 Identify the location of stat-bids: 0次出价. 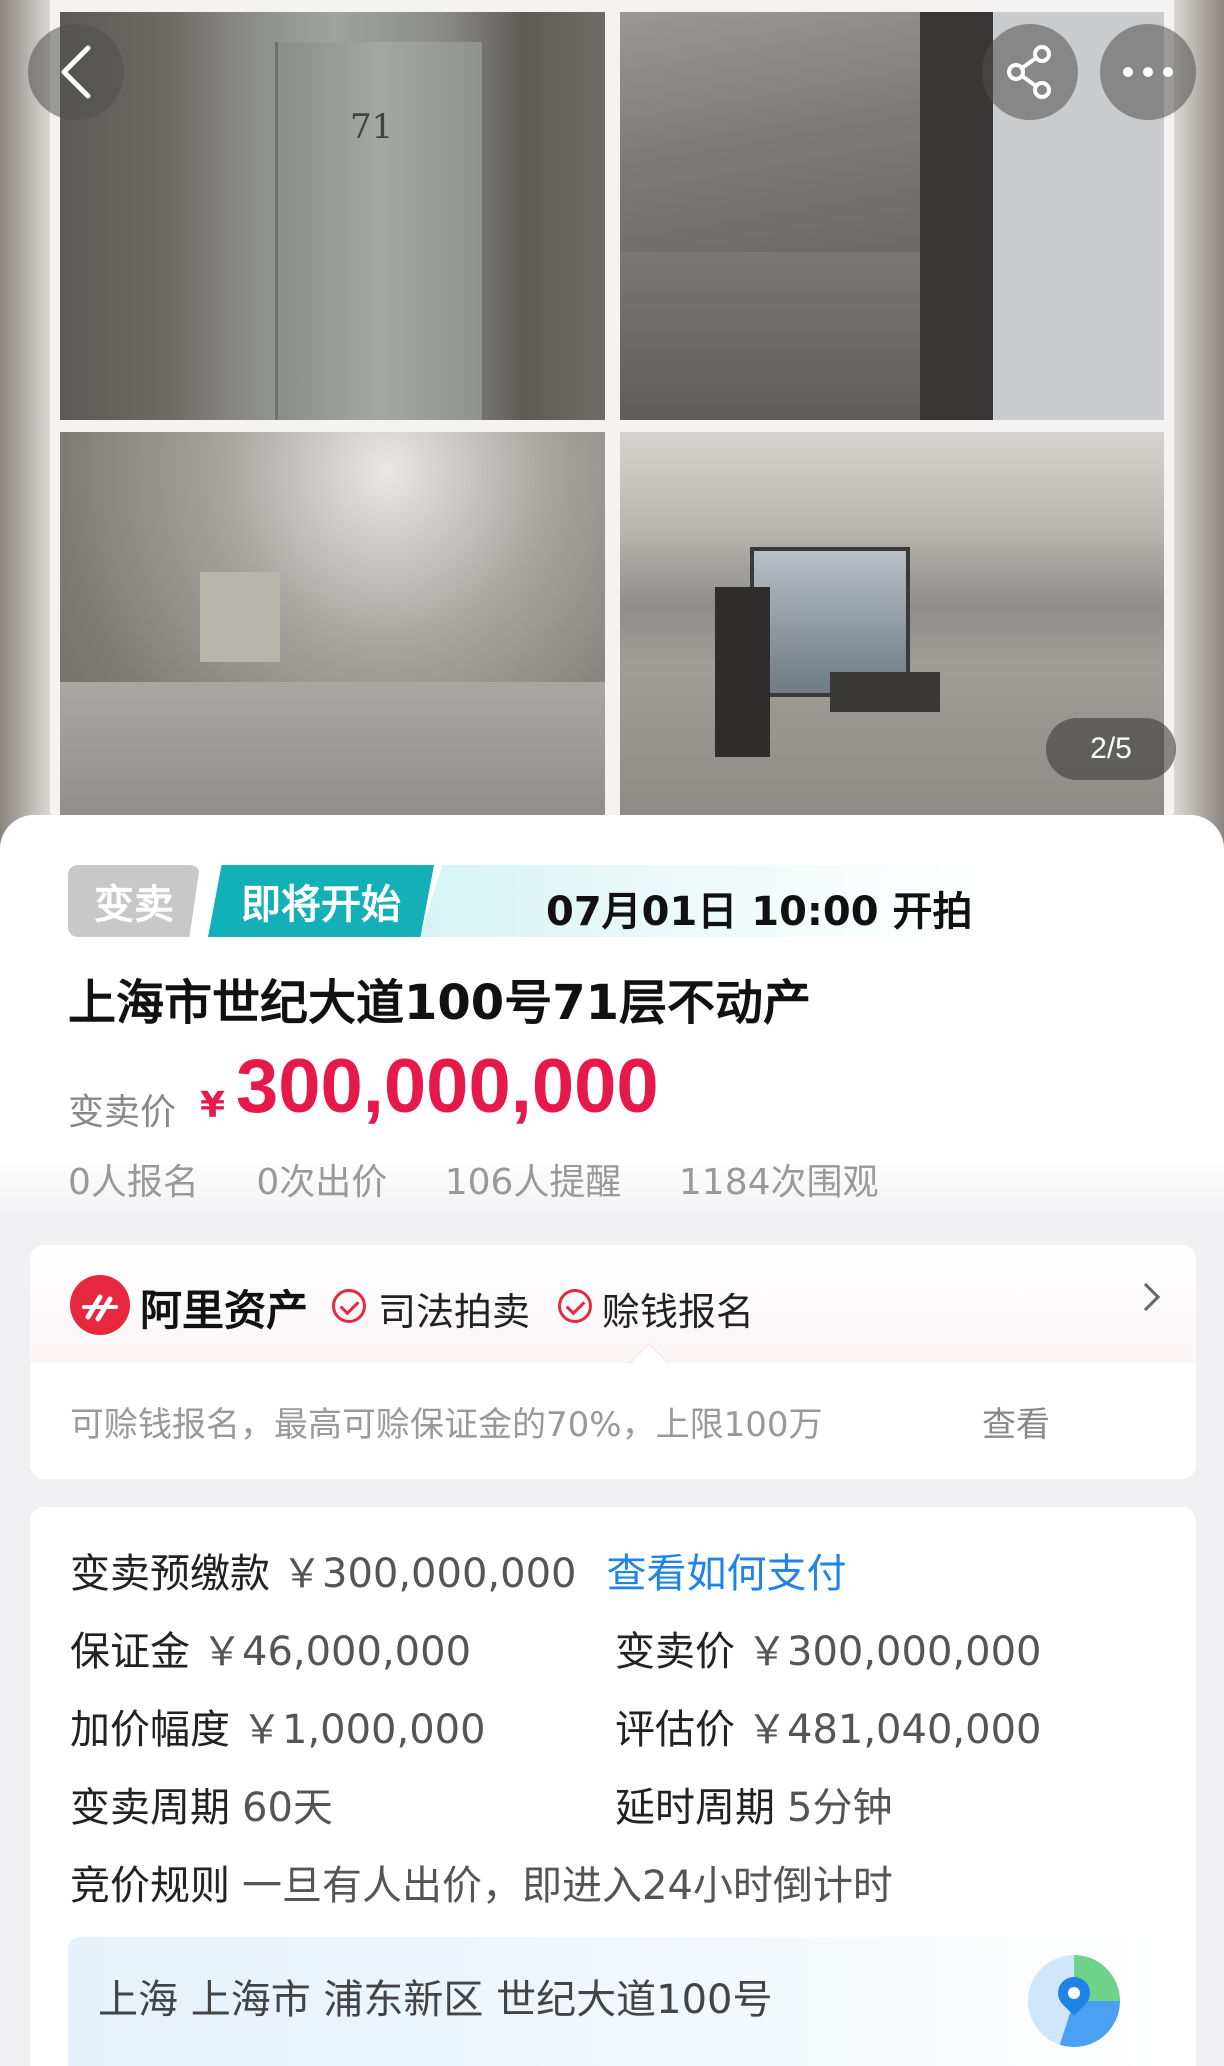
(322, 1182).